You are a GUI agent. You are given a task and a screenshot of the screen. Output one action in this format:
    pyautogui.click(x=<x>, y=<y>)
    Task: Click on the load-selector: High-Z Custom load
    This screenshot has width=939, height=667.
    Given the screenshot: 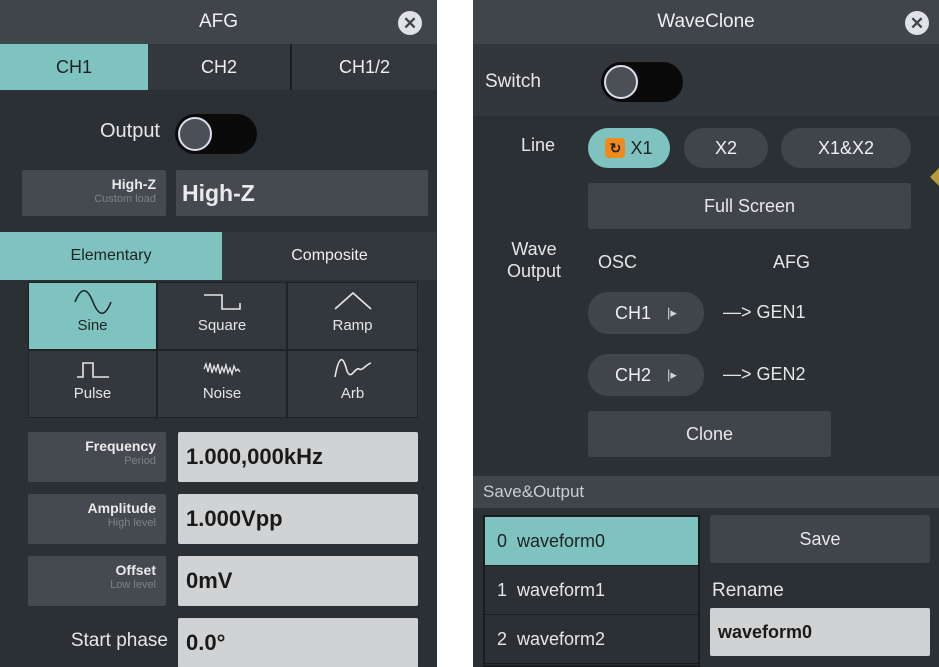 What is the action you would take?
    pyautogui.click(x=94, y=193)
    